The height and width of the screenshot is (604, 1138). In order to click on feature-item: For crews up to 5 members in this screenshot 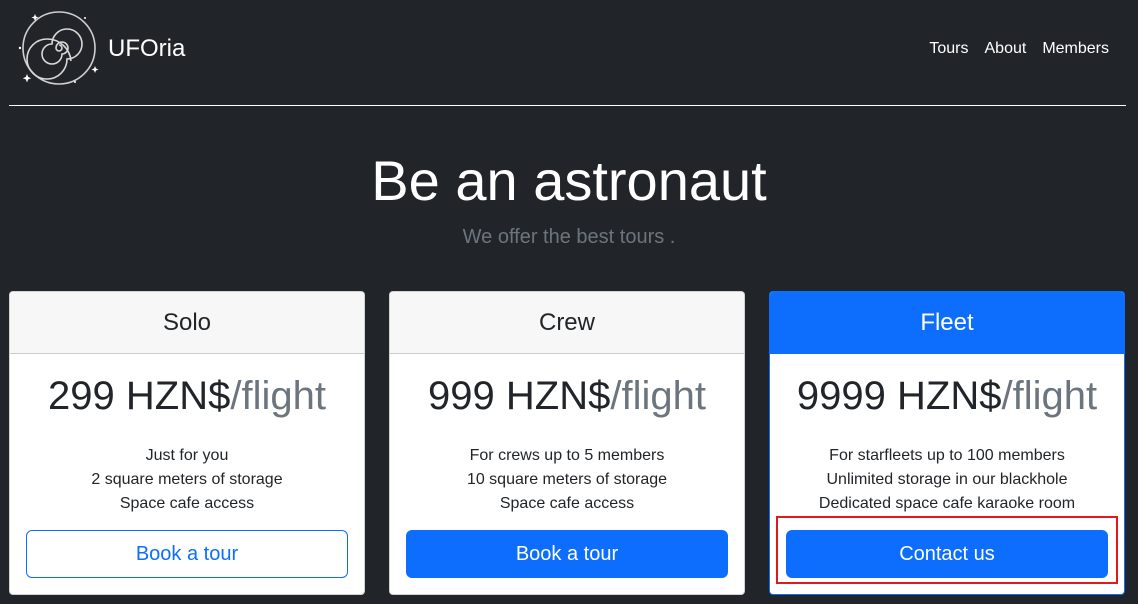, I will do `click(567, 455)`.